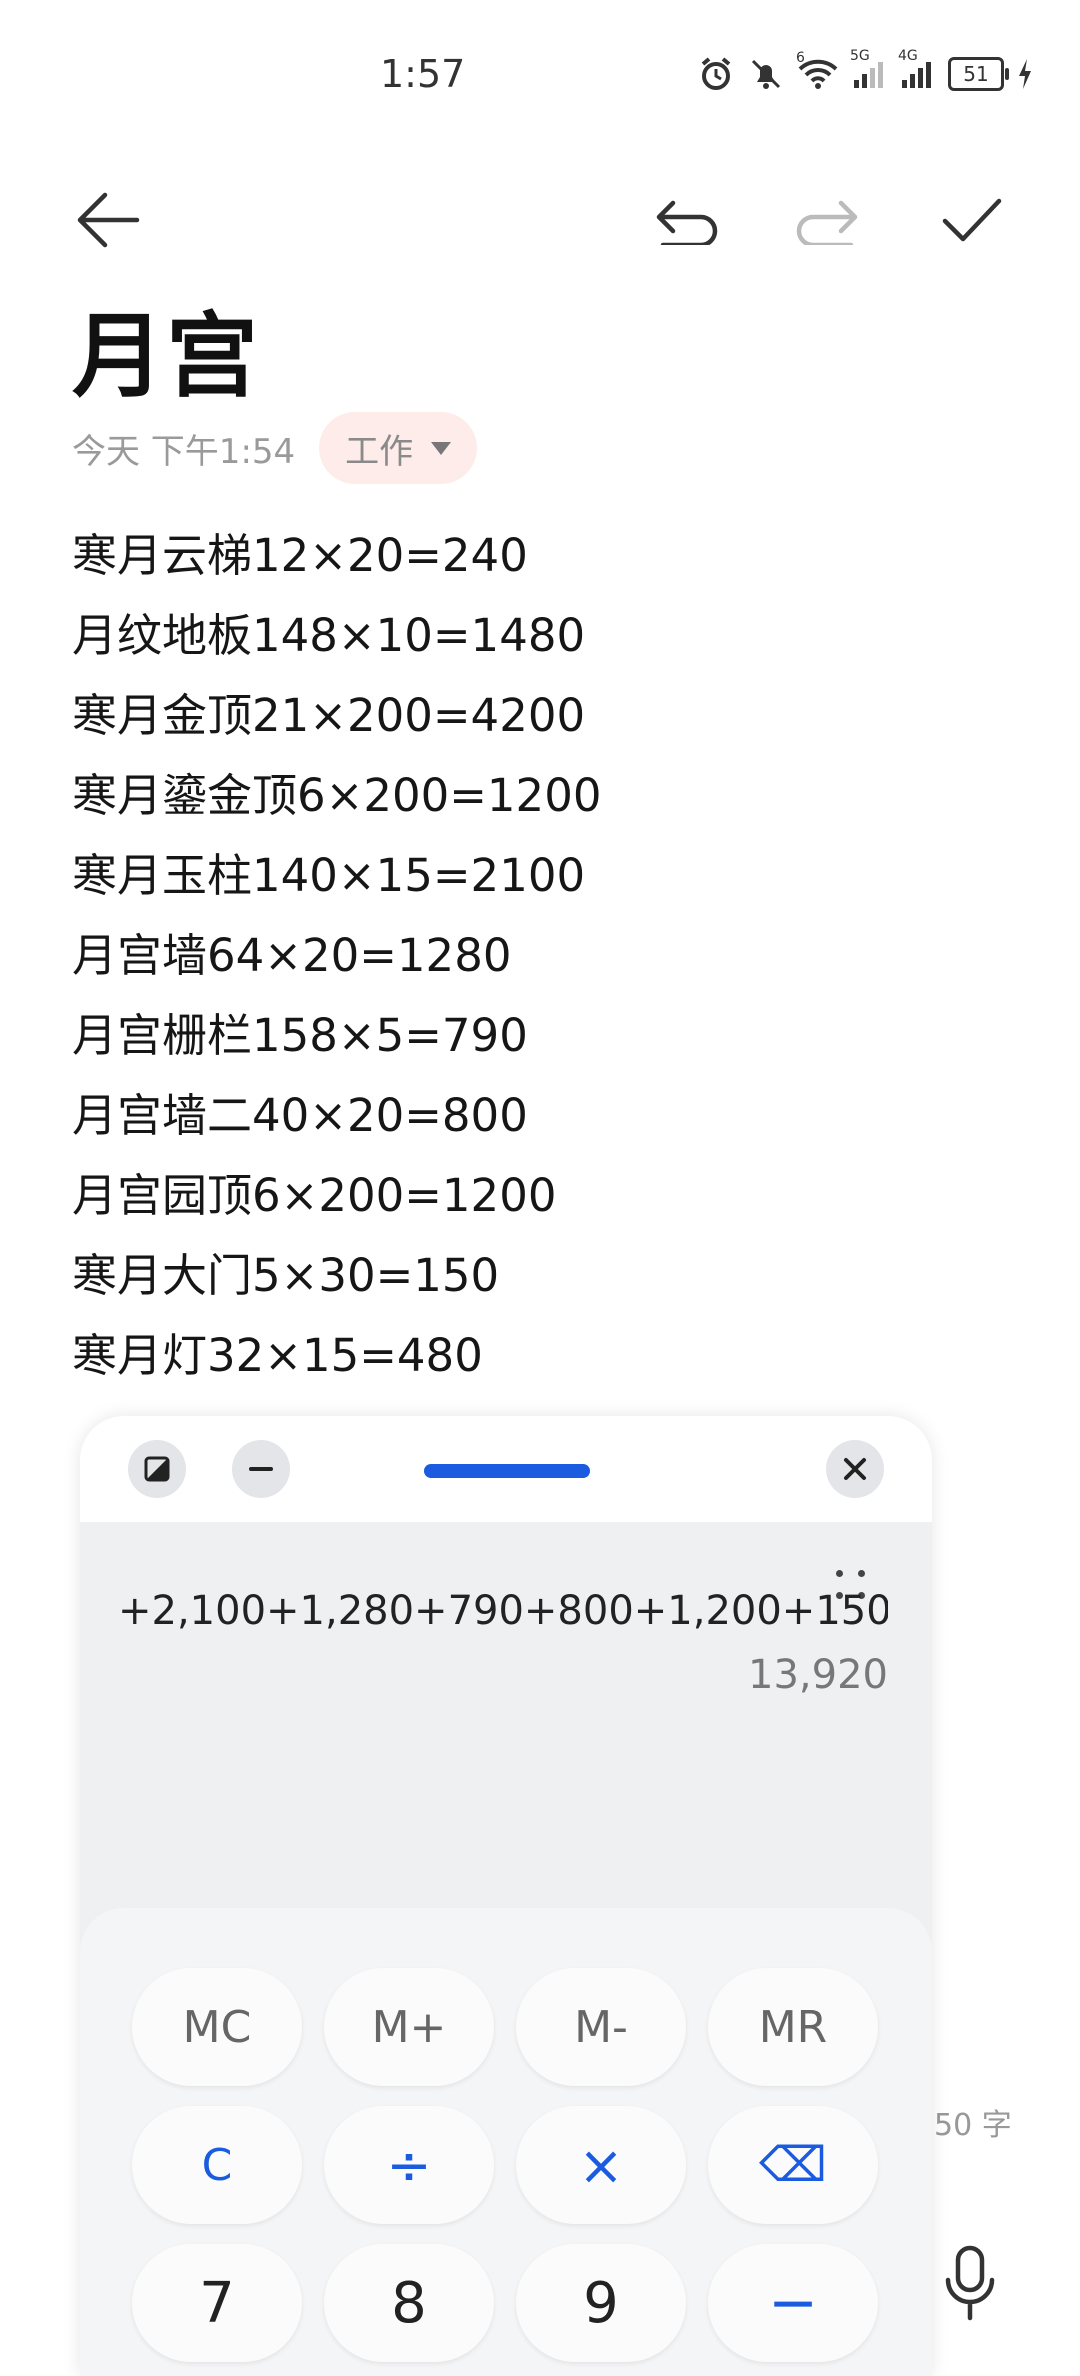 This screenshot has height=2376, width=1080. I want to click on category-label: 工作, so click(379, 451).